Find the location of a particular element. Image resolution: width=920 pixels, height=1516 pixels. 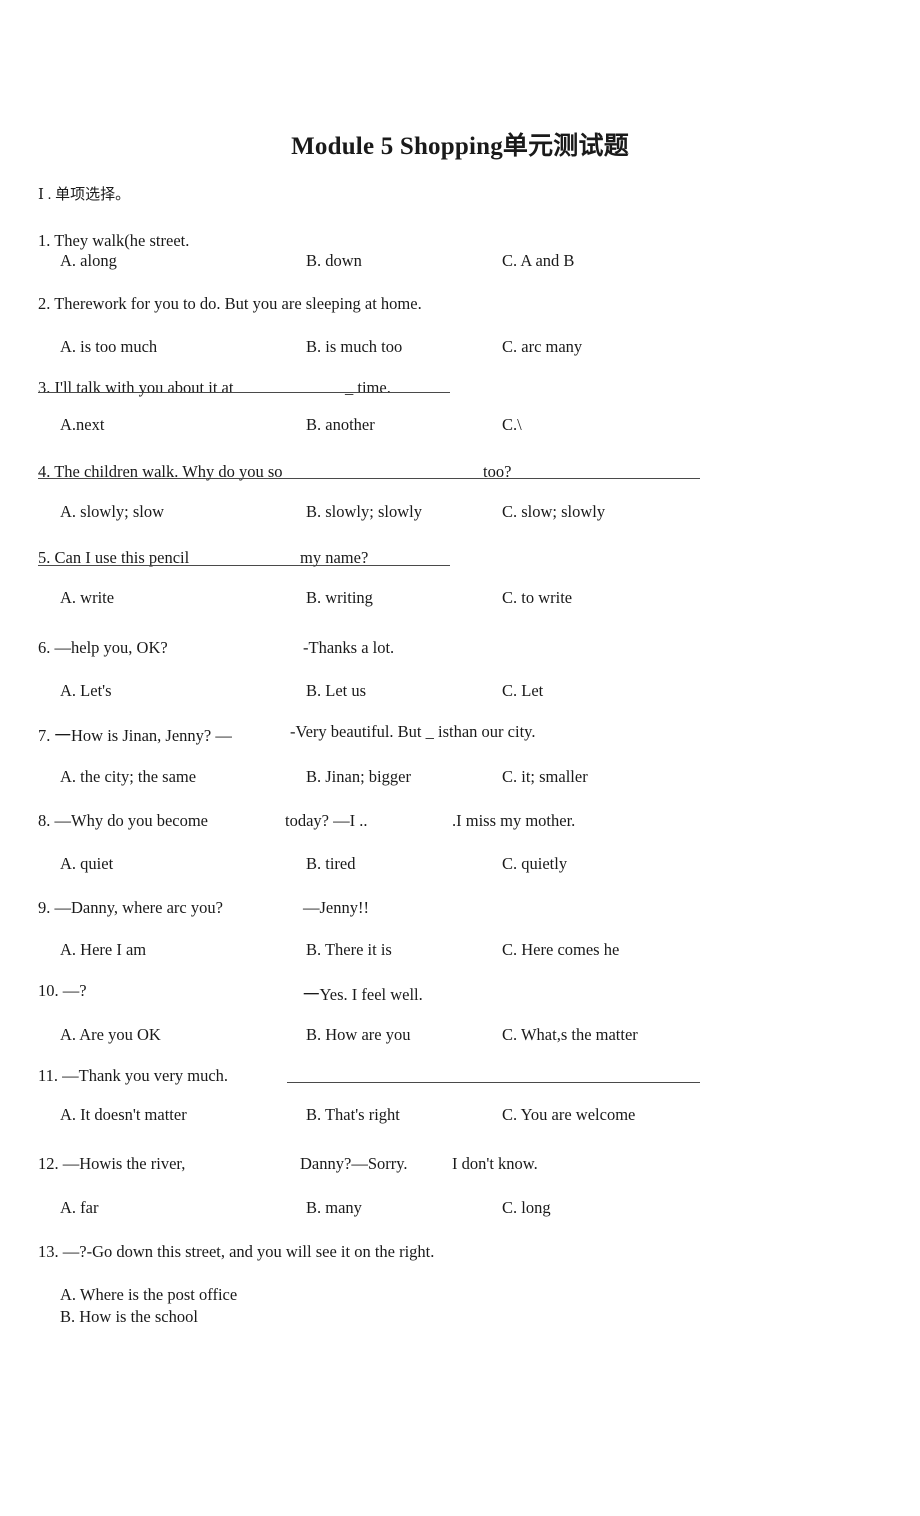

question-stem-continuation: -Thanks a lot. is located at coordinates (349, 647).